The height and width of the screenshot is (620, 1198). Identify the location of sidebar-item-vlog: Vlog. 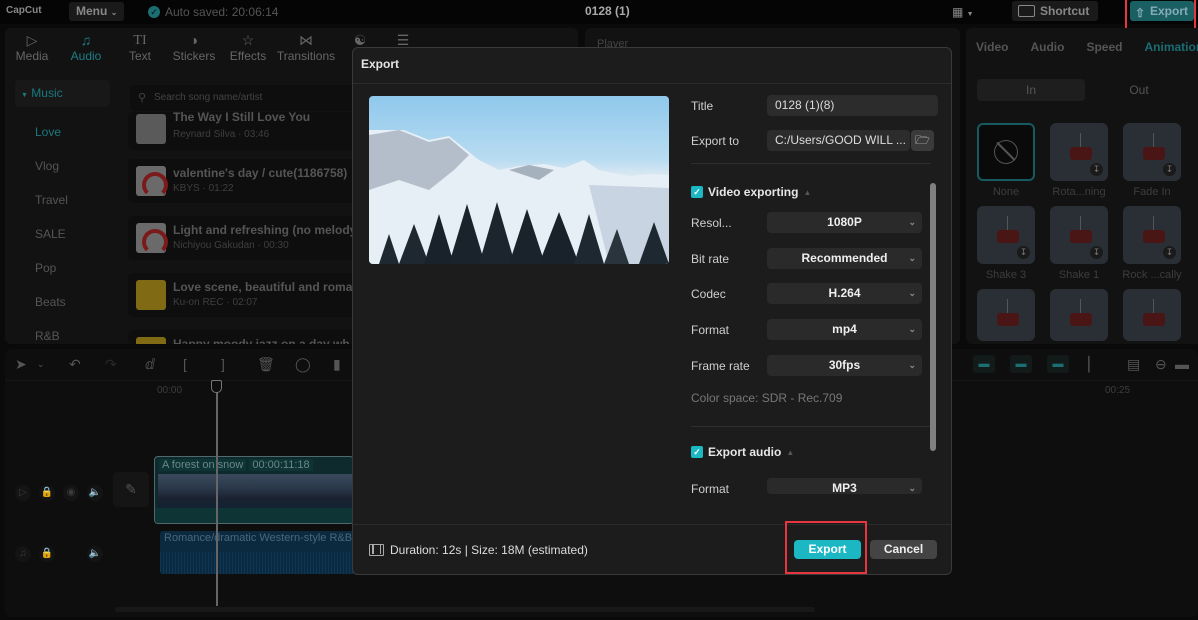
(70, 166).